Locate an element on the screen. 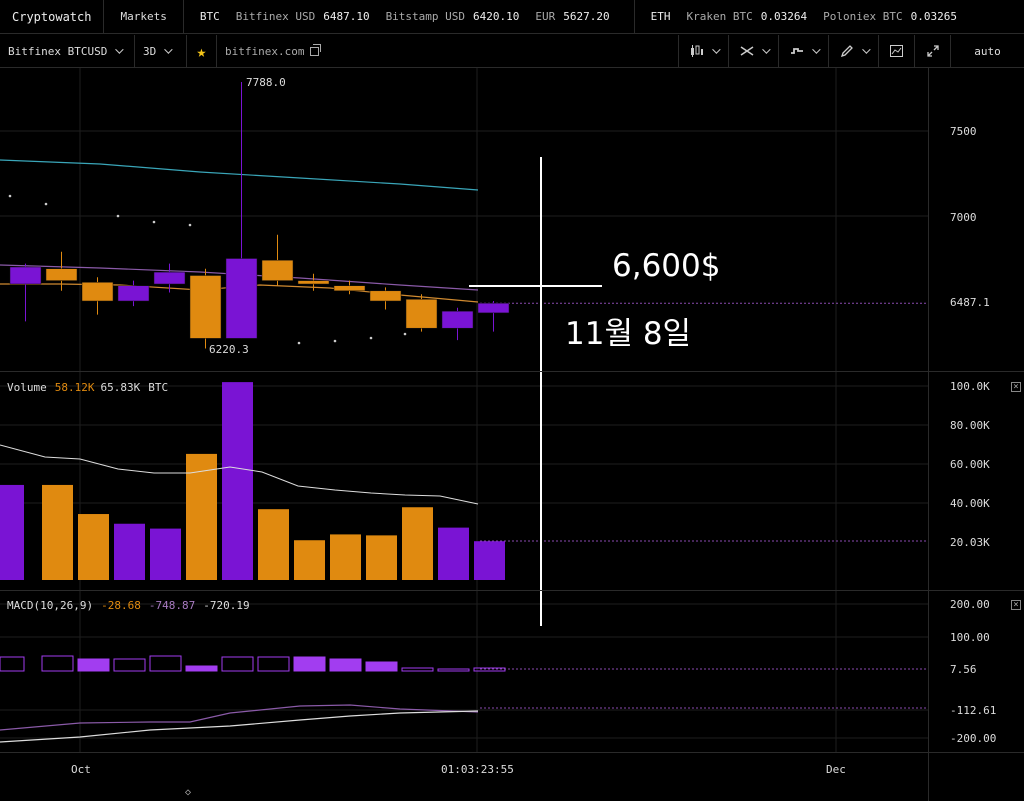  fullscreen-button is located at coordinates (932, 51).